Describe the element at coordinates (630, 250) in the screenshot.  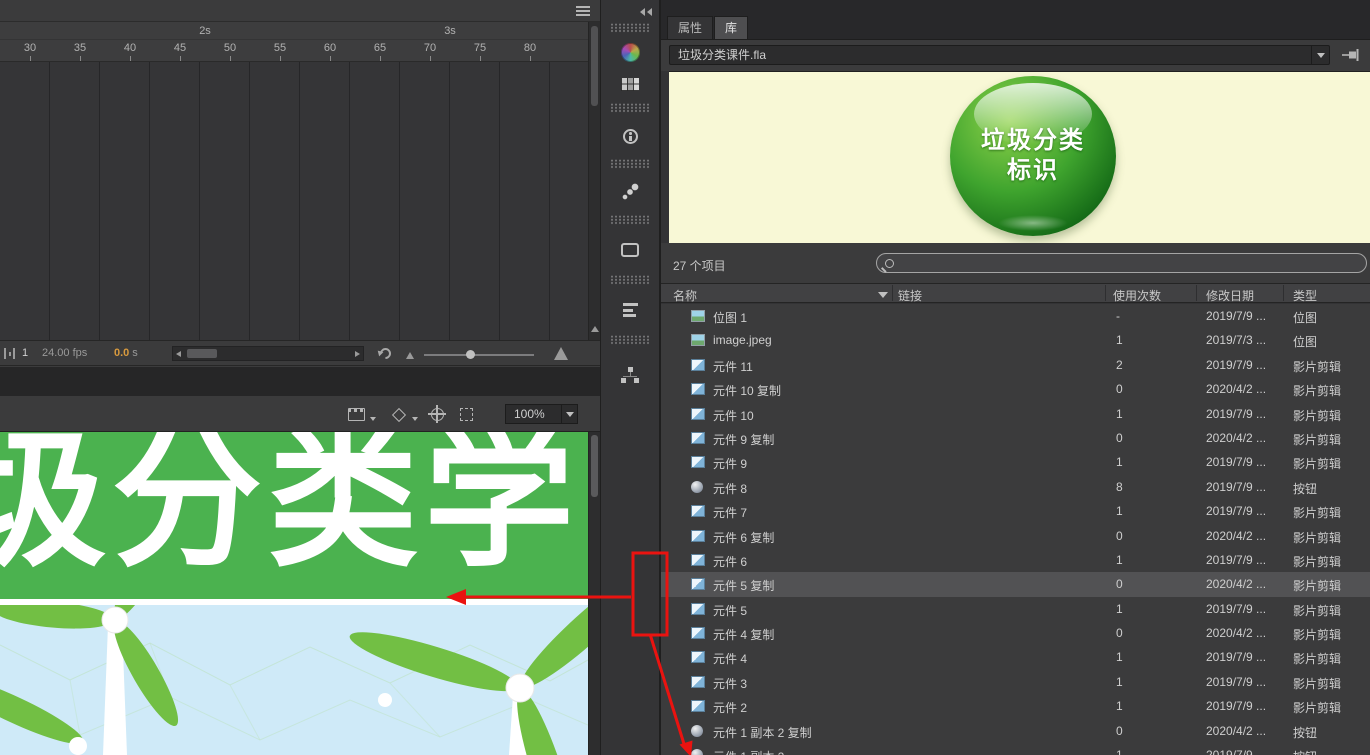
I see `scene-panel-button` at that location.